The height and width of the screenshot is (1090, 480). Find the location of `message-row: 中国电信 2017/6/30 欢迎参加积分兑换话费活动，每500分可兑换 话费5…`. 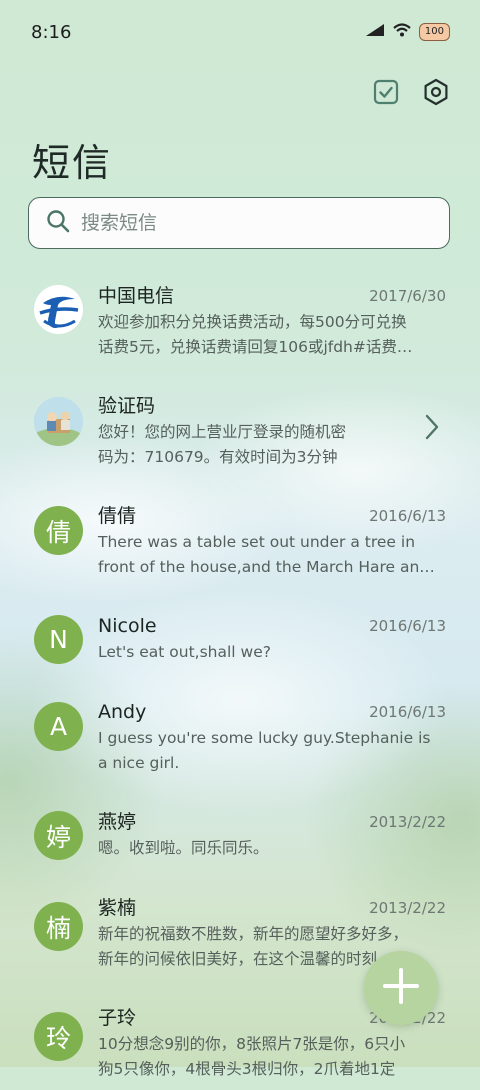

message-row: 中国电信 2017/6/30 欢迎参加积分兑换话费活动，每500分可兑换 话费5… is located at coordinates (240, 323).